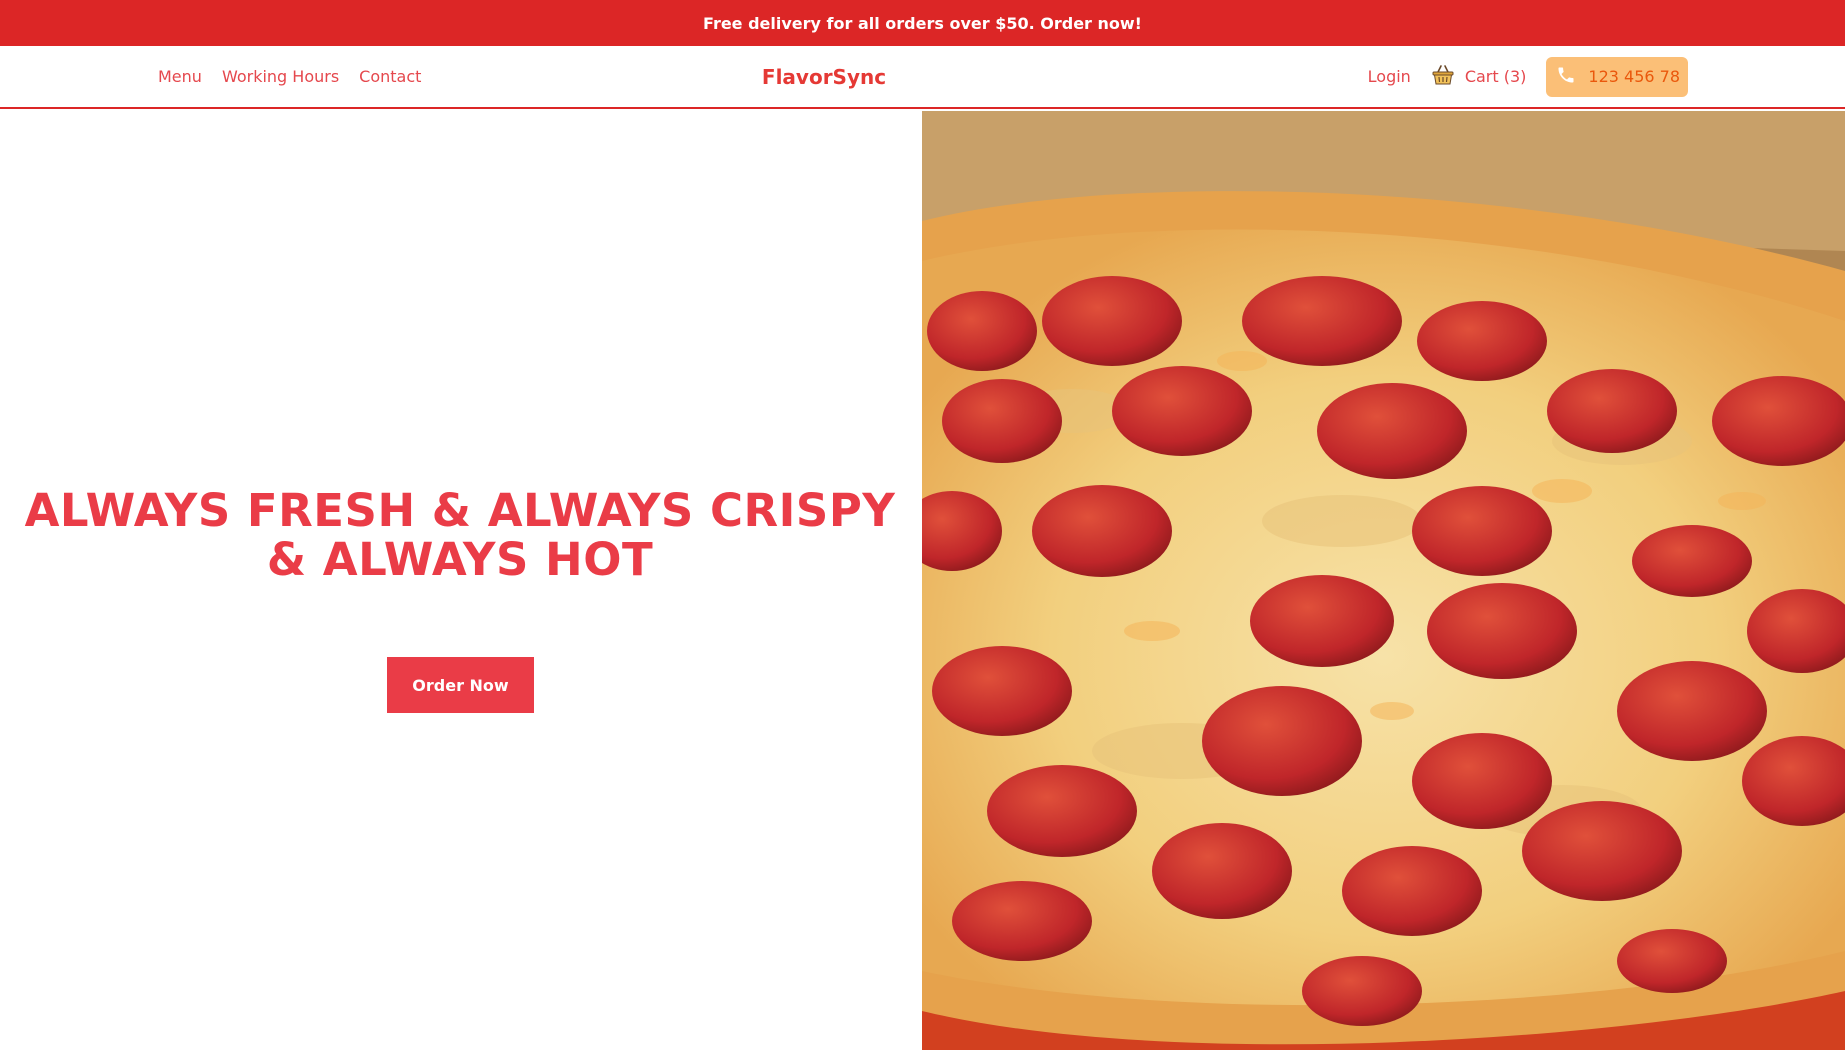  Describe the element at coordinates (1389, 76) in the screenshot. I see `login-link: Login` at that location.